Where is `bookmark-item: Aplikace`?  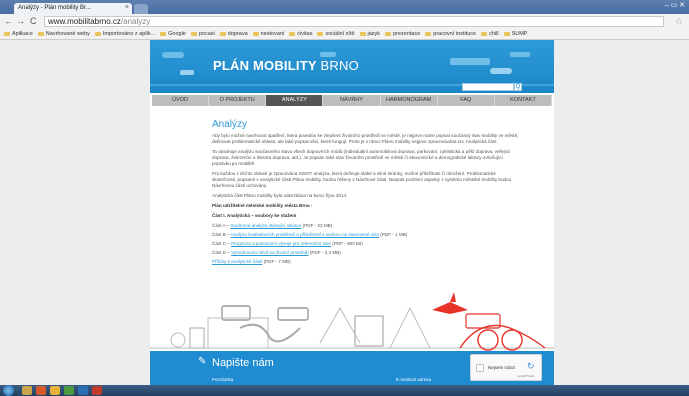 bookmark-item: Aplikace is located at coordinates (18, 34).